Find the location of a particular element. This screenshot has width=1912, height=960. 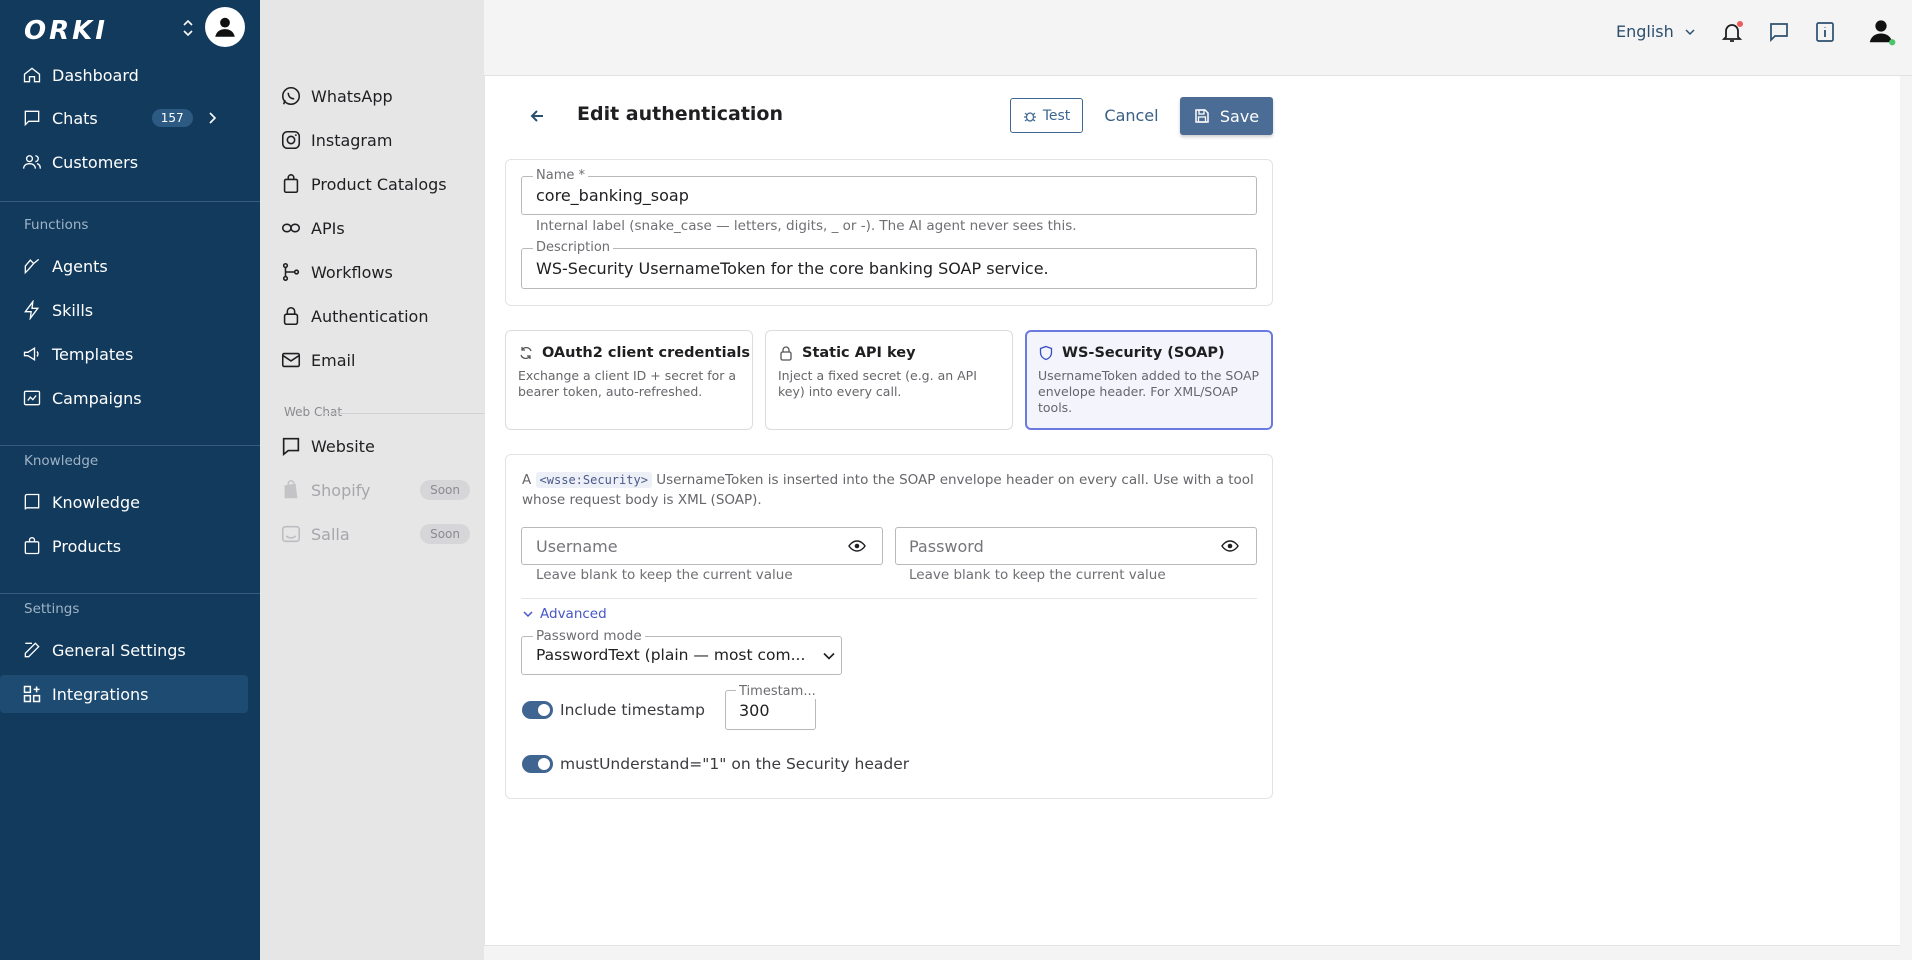

workspace-switcher-icon is located at coordinates (188, 28).